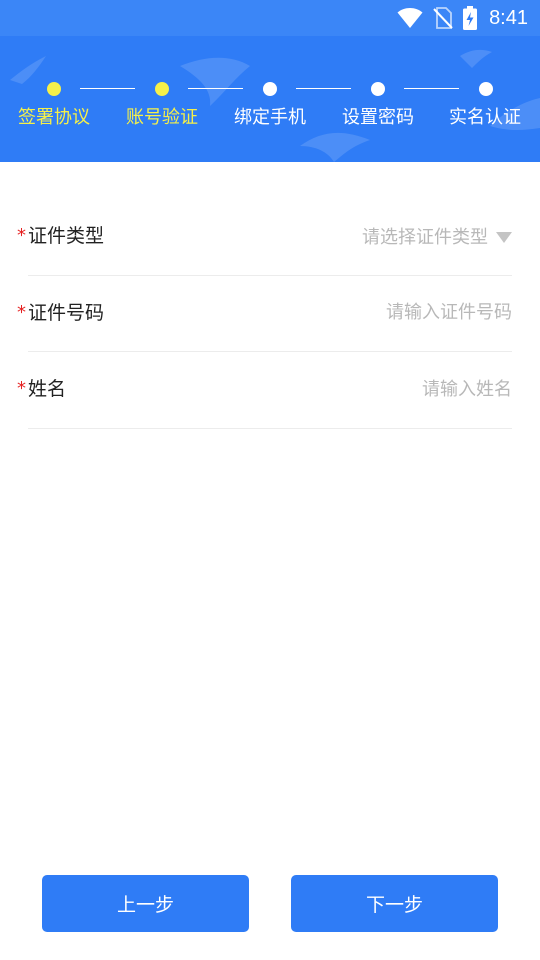 The height and width of the screenshot is (960, 540). I want to click on step-2-dot, so click(162, 89).